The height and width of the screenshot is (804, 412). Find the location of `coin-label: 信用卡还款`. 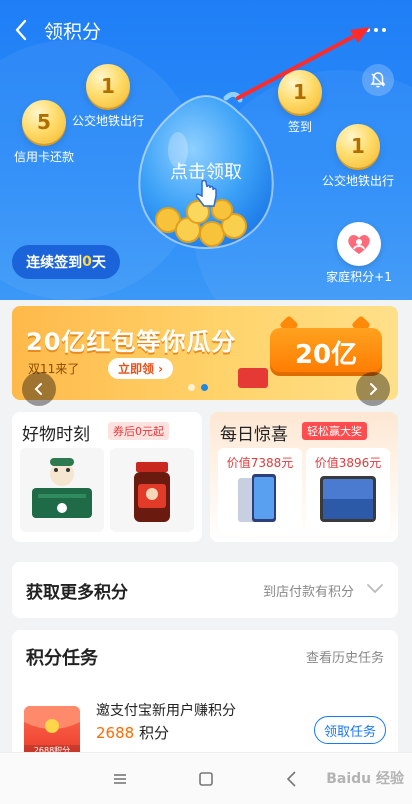

coin-label: 信用卡还款 is located at coordinates (44, 157).